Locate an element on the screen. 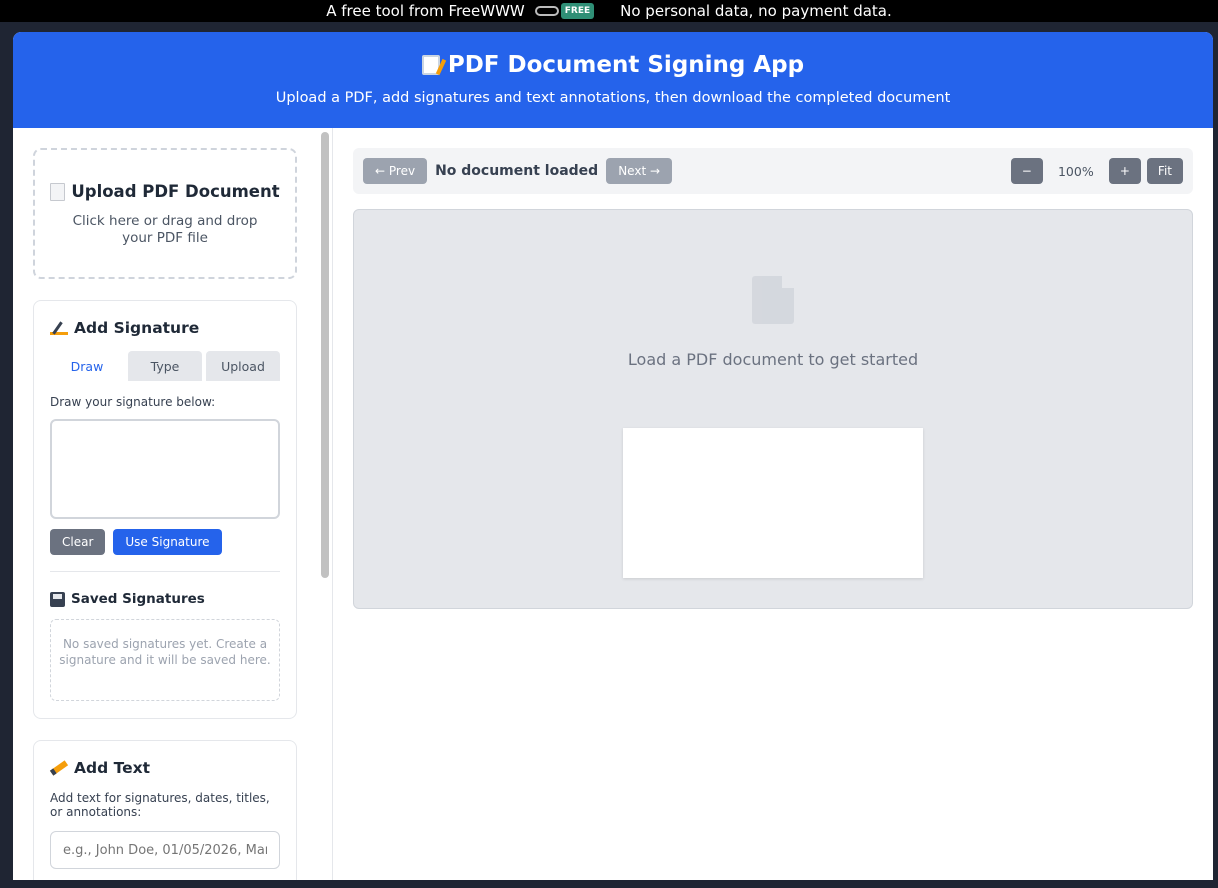 The width and height of the screenshot is (1218, 888). page-title: PDF Document Signing App is located at coordinates (613, 65).